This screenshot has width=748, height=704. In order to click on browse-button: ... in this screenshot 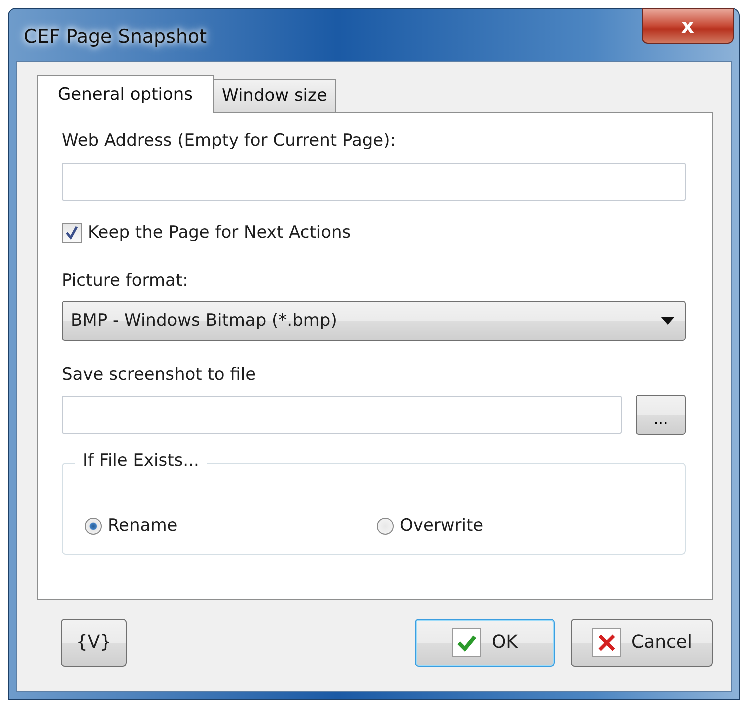, I will do `click(661, 415)`.